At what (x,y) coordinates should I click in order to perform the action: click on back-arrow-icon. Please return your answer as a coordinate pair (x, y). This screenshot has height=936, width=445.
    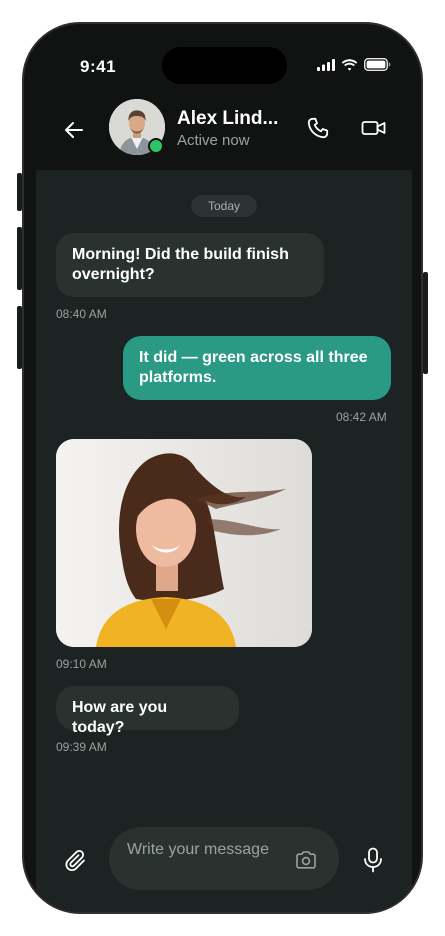
    Looking at the image, I should click on (74, 130).